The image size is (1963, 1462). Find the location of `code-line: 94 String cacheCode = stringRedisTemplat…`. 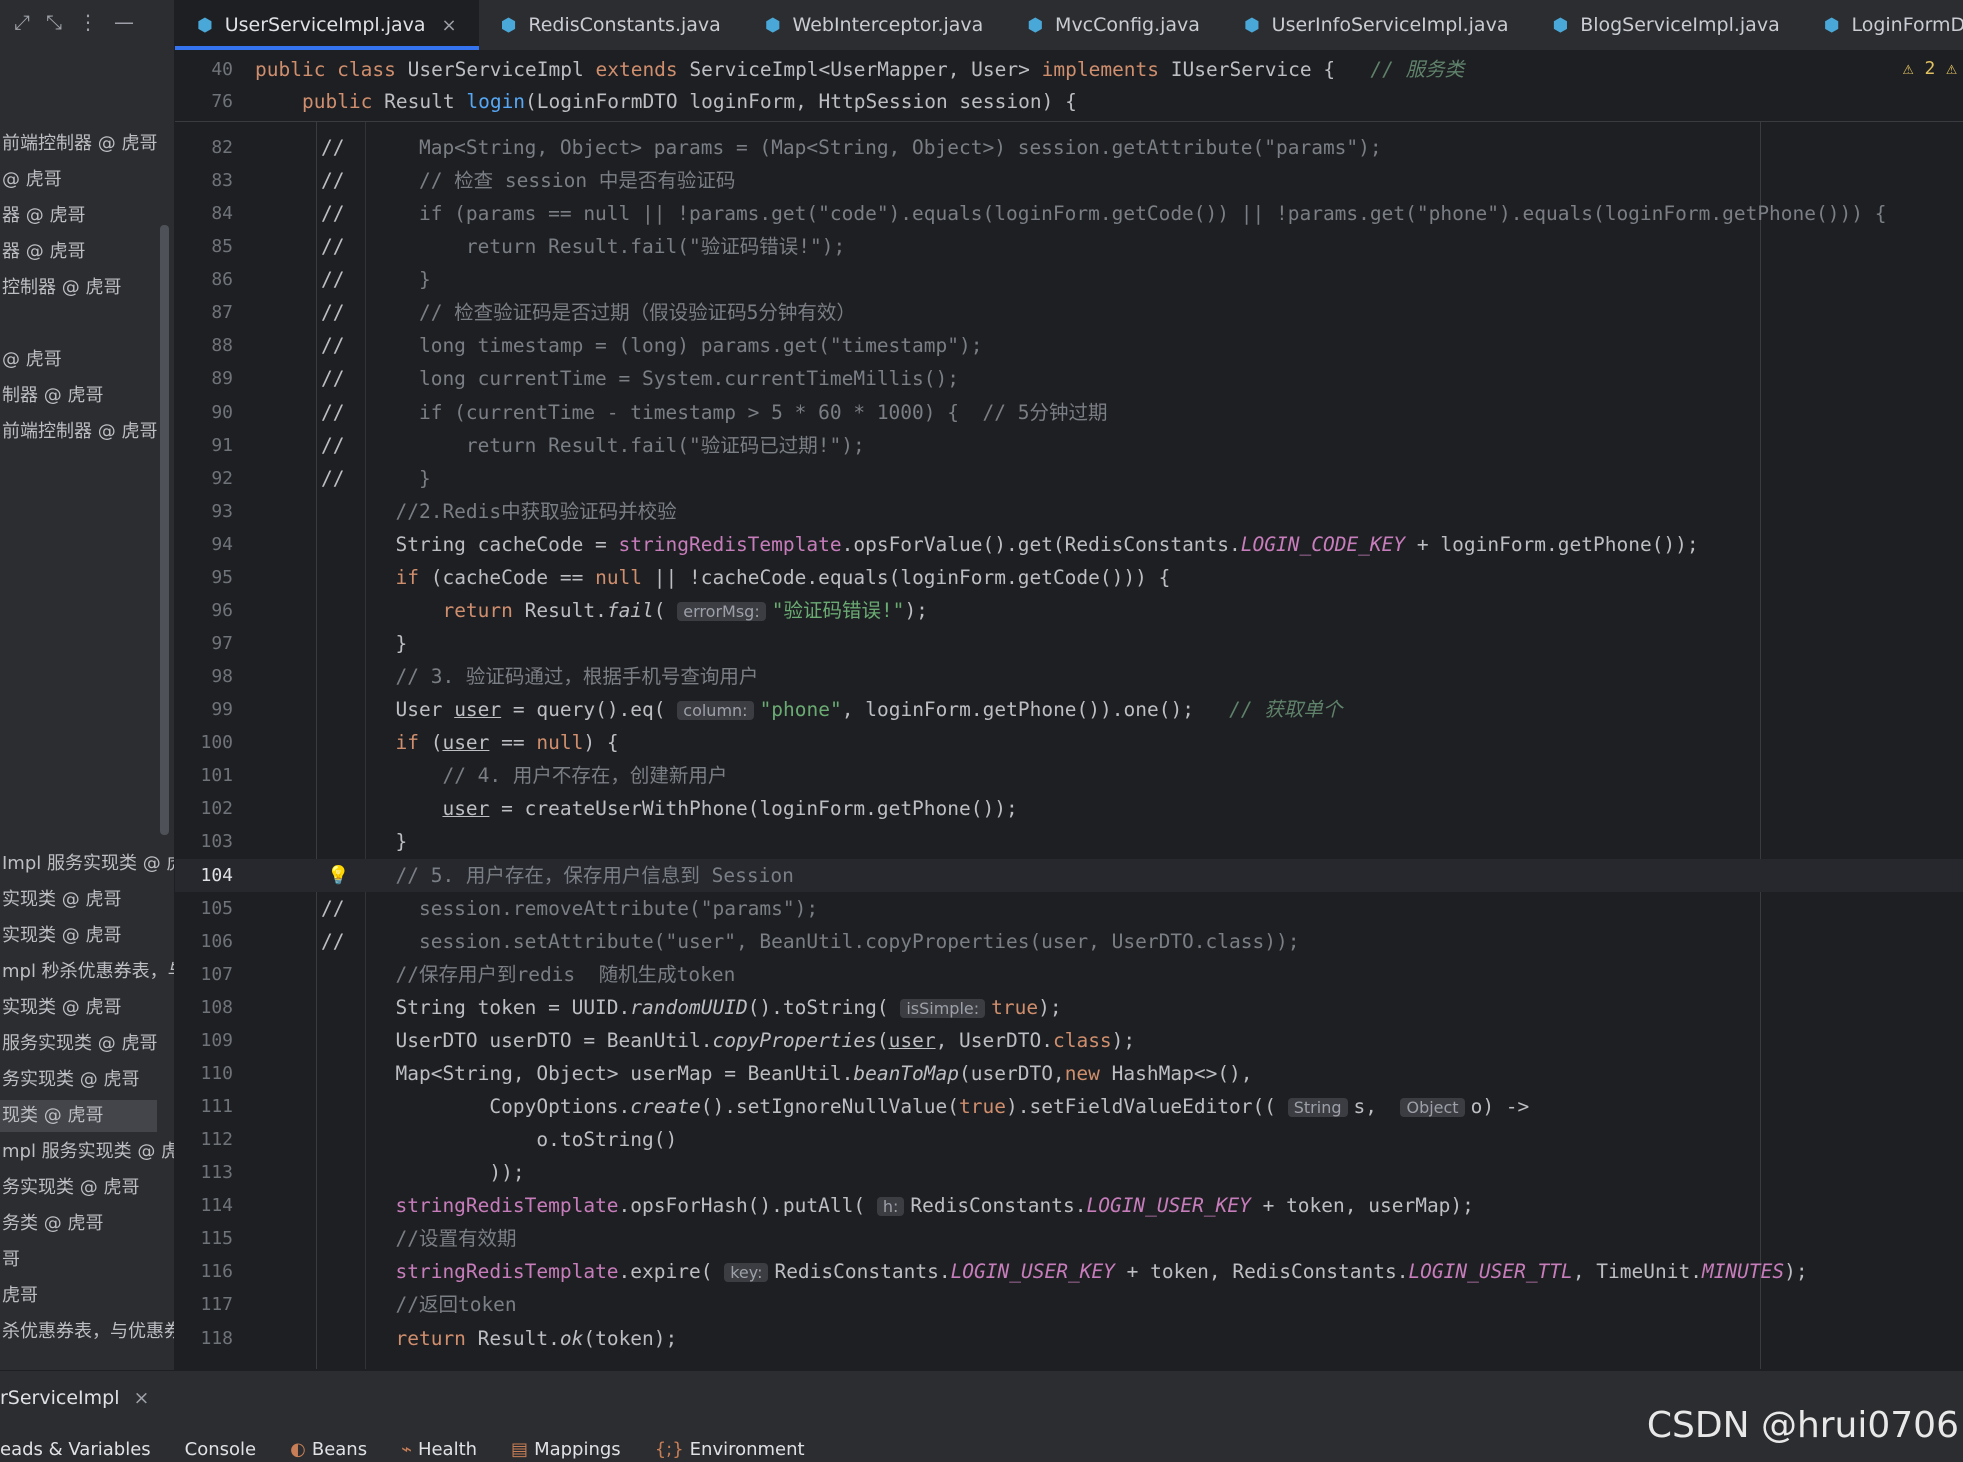

code-line: 94 String cacheCode = stringRedisTemplat… is located at coordinates (1069, 544).